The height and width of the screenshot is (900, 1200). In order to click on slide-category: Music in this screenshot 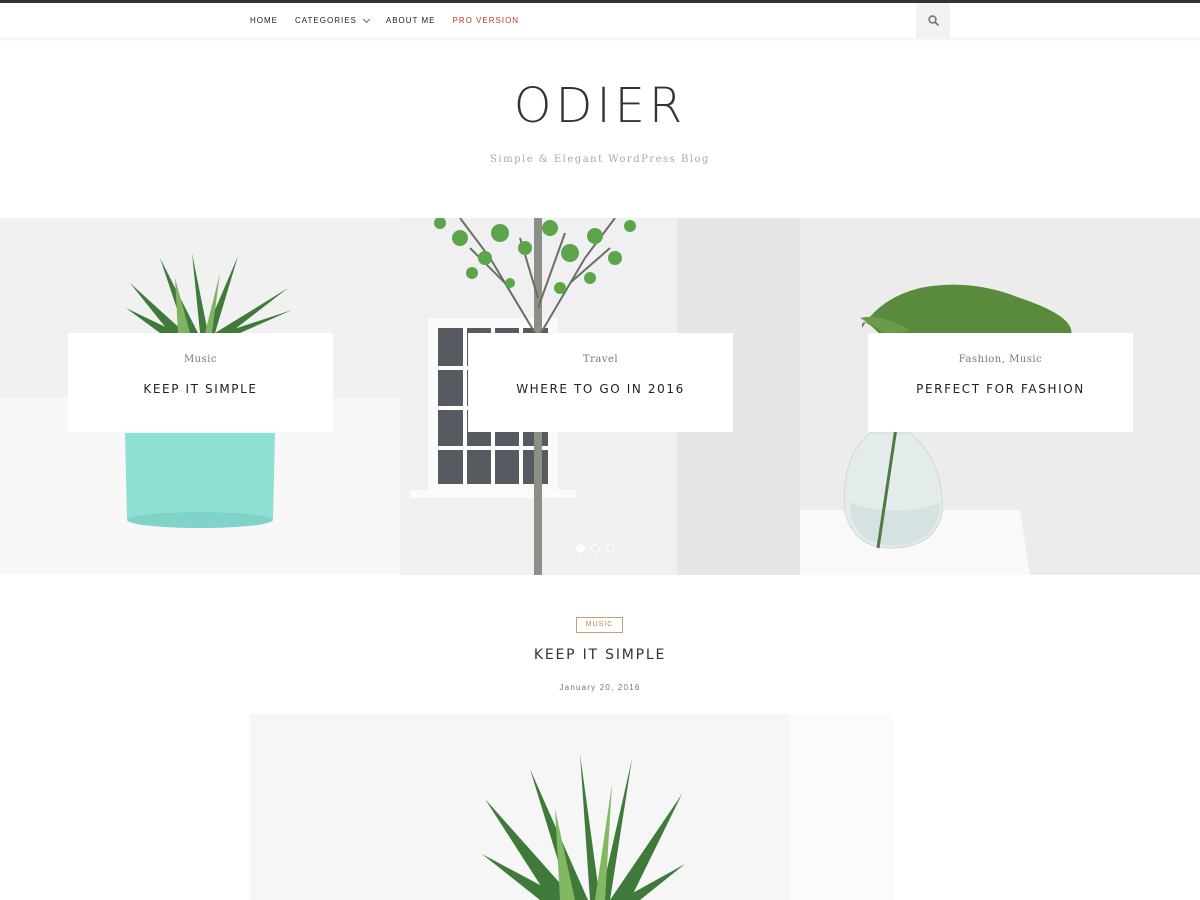, I will do `click(200, 359)`.